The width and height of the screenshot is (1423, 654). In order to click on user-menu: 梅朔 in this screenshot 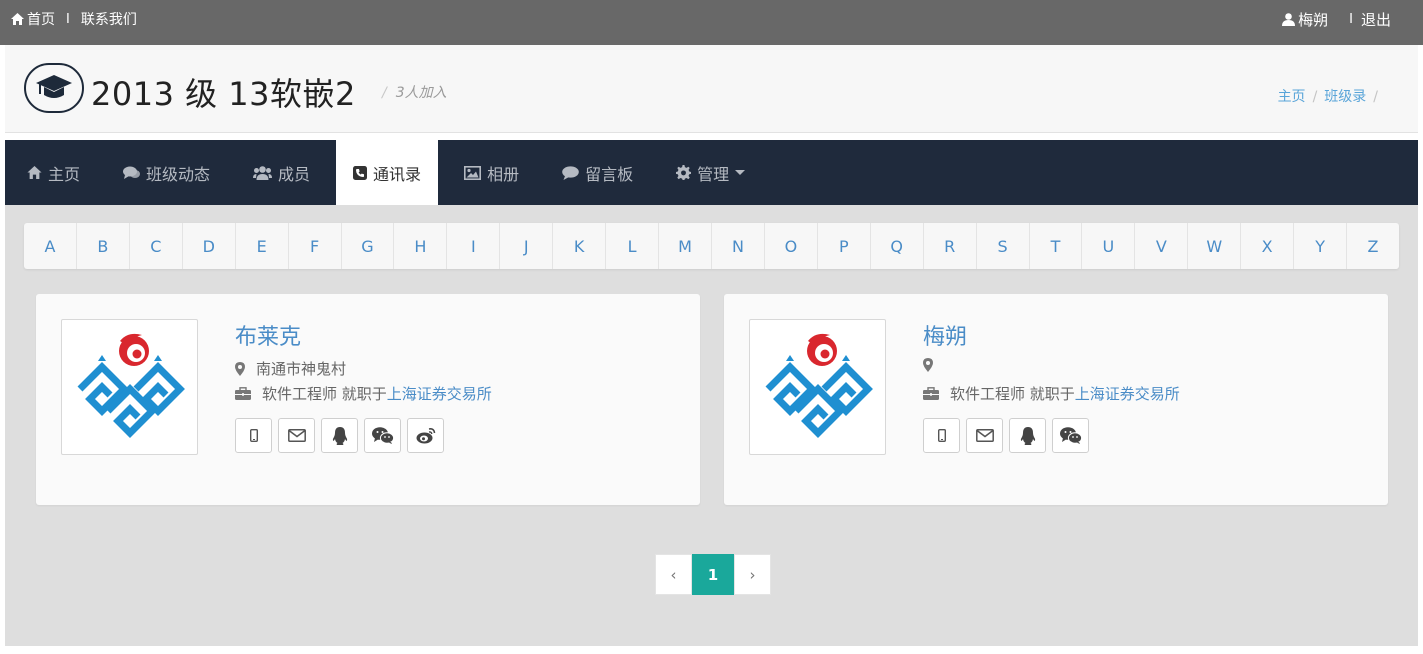, I will do `click(1305, 19)`.